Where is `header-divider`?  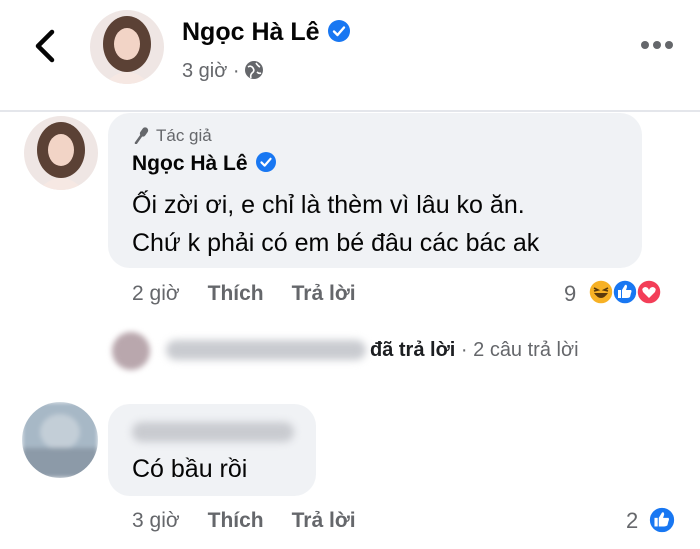
header-divider is located at coordinates (350, 111).